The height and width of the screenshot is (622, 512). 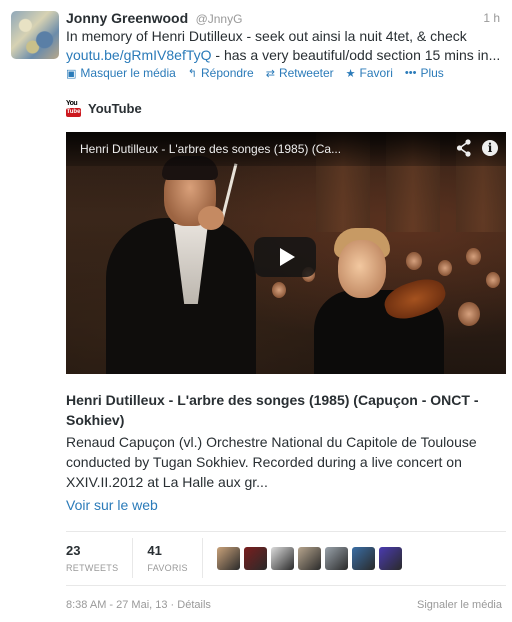 I want to click on reply-label: Répondre, so click(x=227, y=73).